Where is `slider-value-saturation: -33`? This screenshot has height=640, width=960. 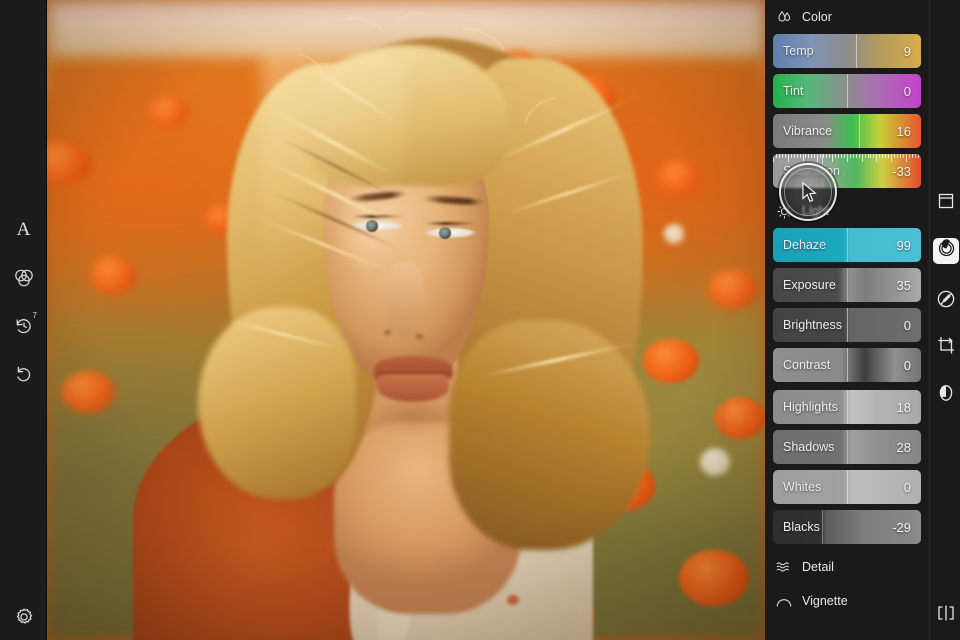
slider-value-saturation: -33 is located at coordinates (901, 171).